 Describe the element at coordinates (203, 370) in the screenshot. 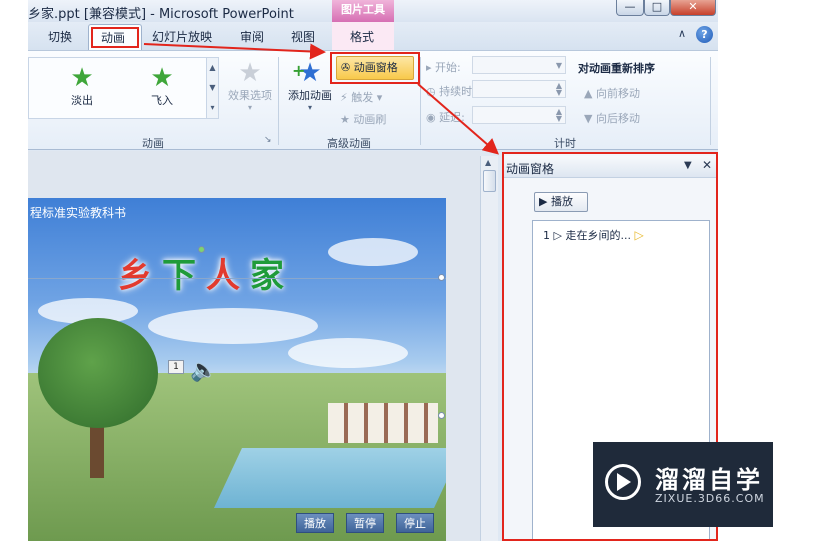

I see `speaker-icon: 🔈` at that location.